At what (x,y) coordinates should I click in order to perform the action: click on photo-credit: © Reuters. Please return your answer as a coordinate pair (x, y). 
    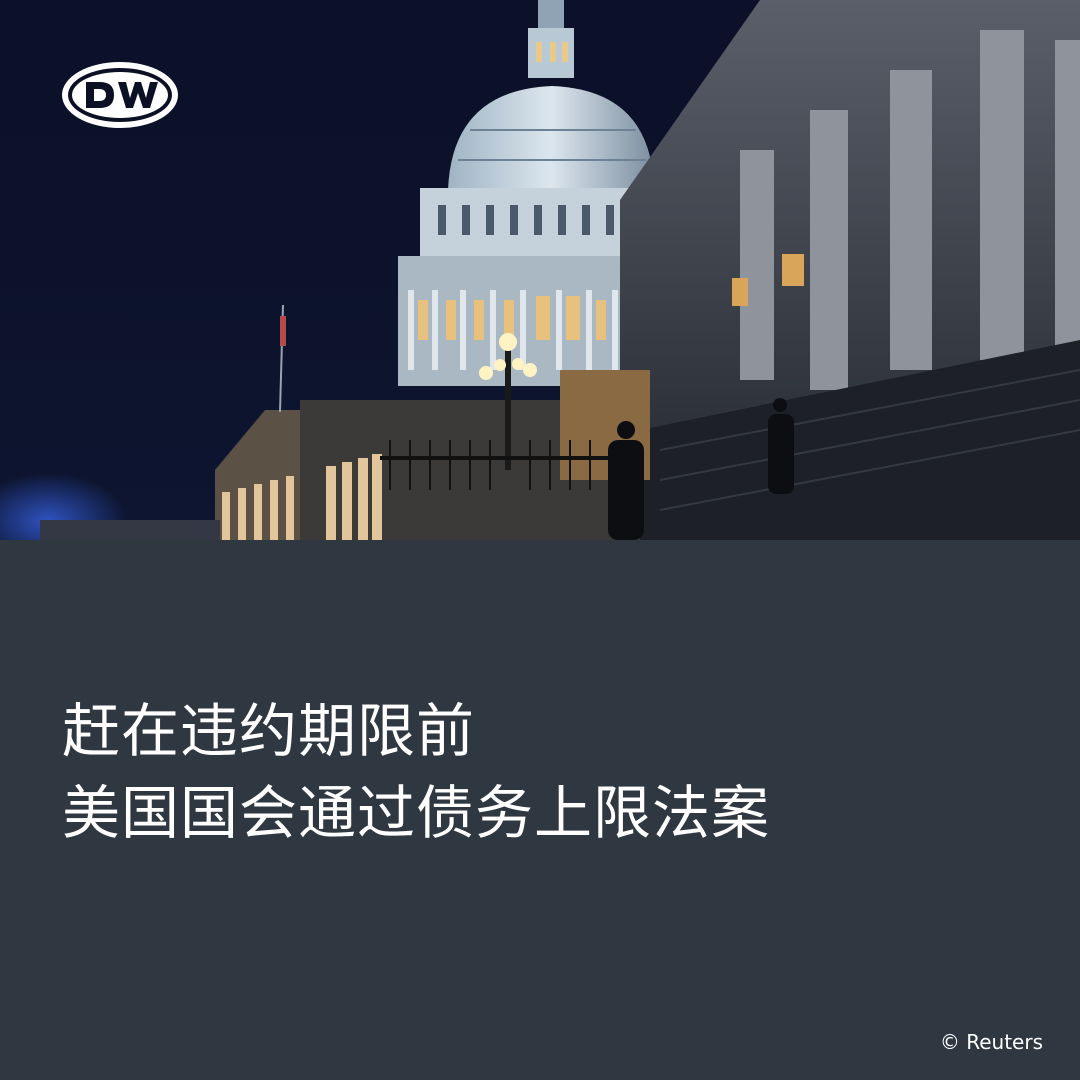
    Looking at the image, I should click on (991, 1042).